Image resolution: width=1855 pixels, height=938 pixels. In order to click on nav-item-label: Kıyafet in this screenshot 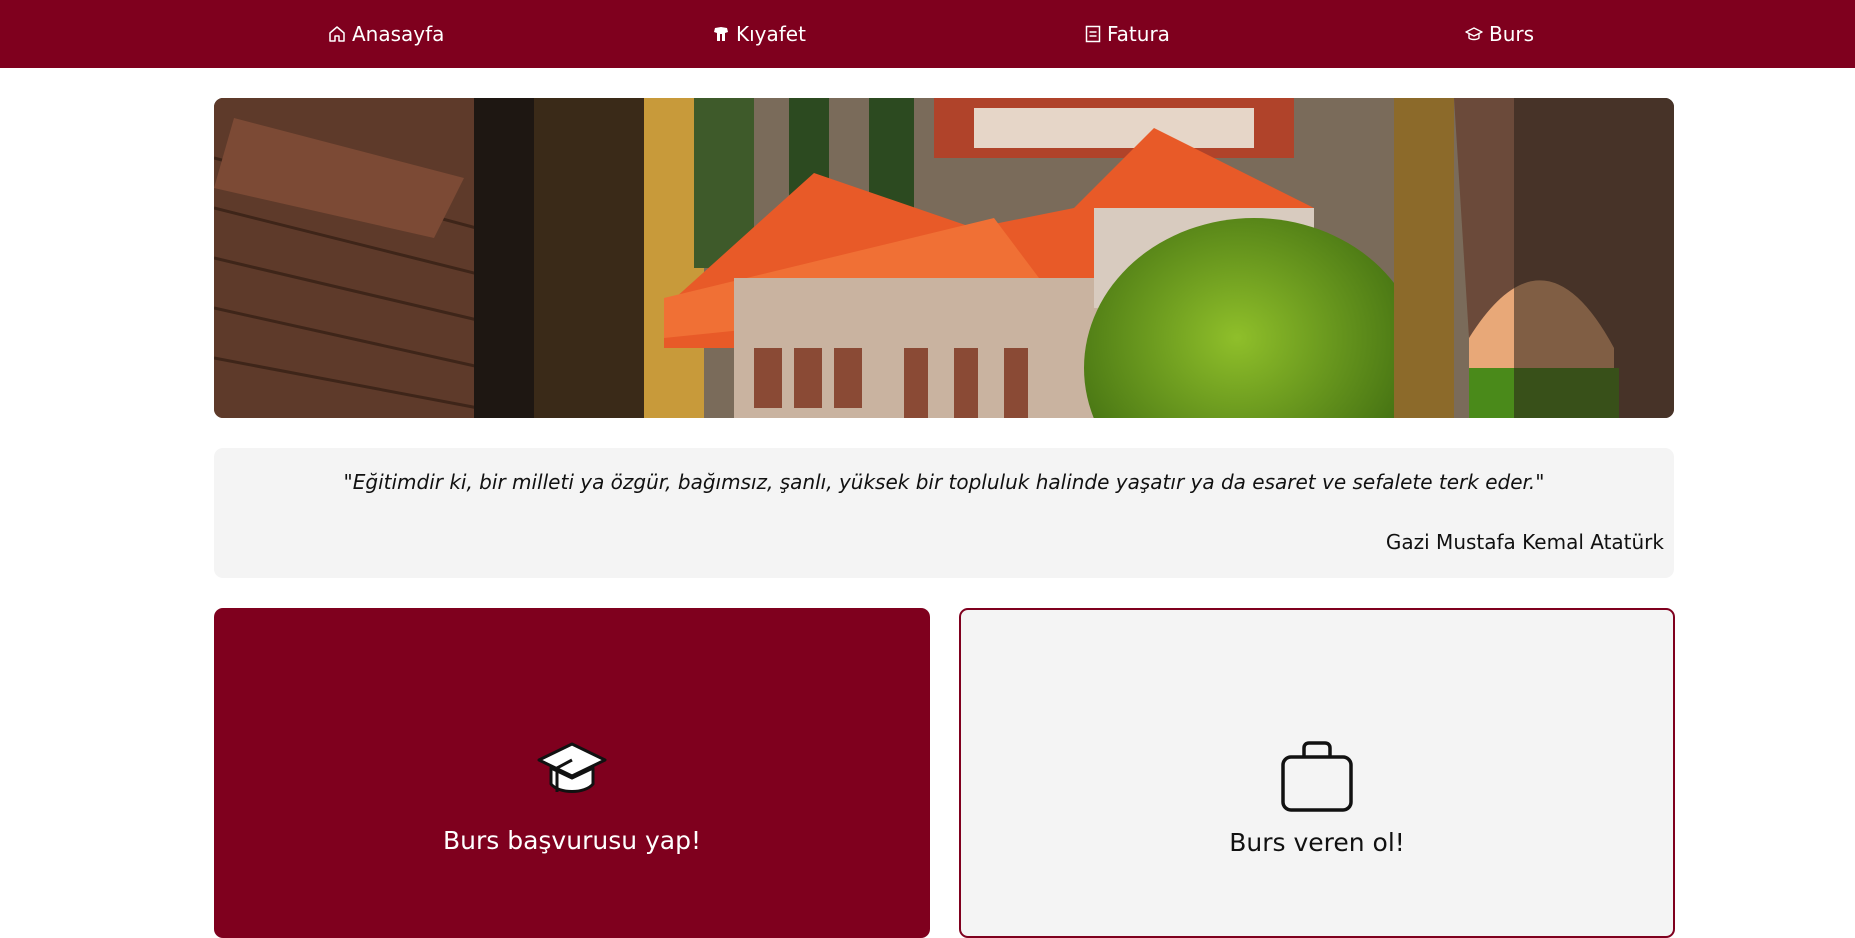, I will do `click(771, 34)`.